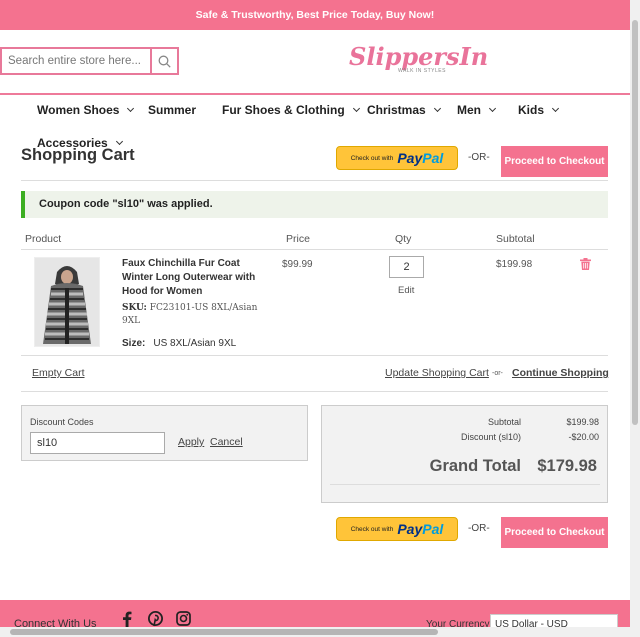  Describe the element at coordinates (314, 249) in the screenshot. I see `table-header-divider` at that location.